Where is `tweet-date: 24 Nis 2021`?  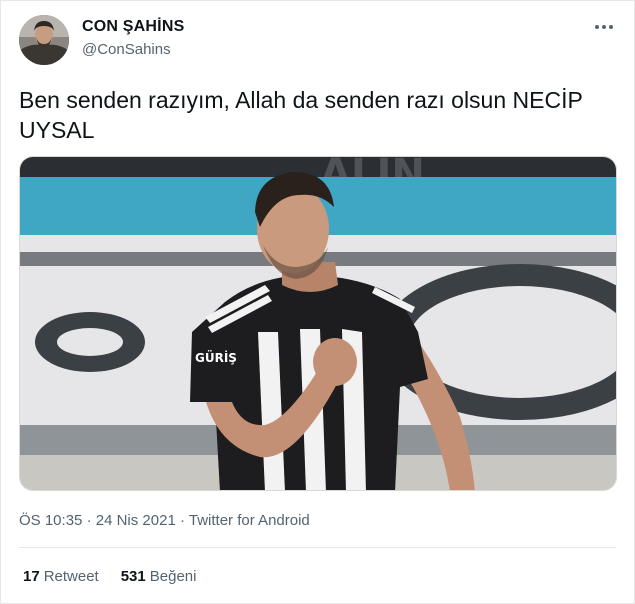
tweet-date: 24 Nis 2021 is located at coordinates (136, 520).